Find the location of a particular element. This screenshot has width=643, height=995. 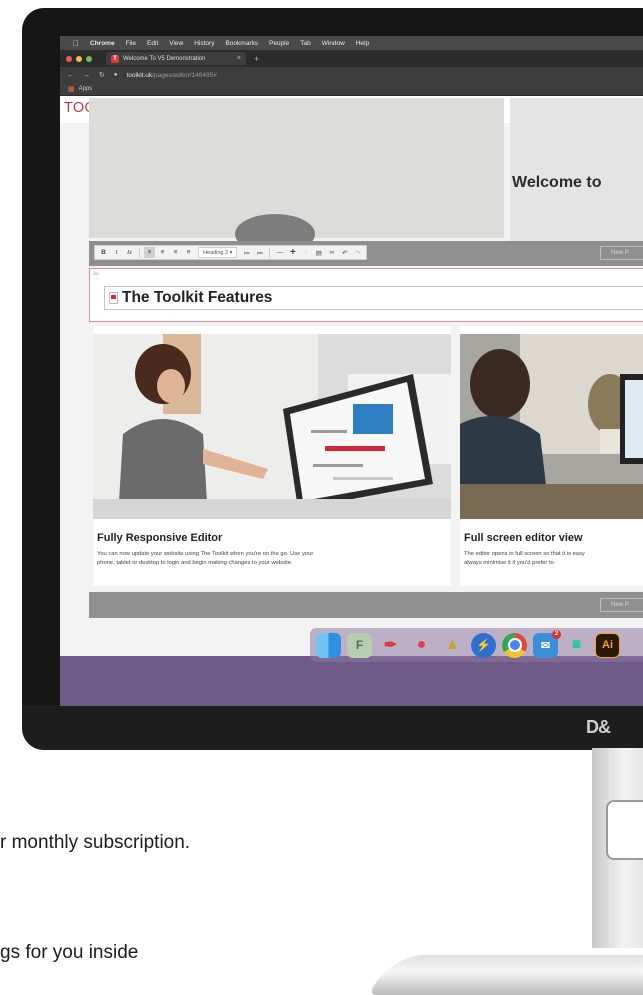

mail-badge: 2 is located at coordinates (556, 634).